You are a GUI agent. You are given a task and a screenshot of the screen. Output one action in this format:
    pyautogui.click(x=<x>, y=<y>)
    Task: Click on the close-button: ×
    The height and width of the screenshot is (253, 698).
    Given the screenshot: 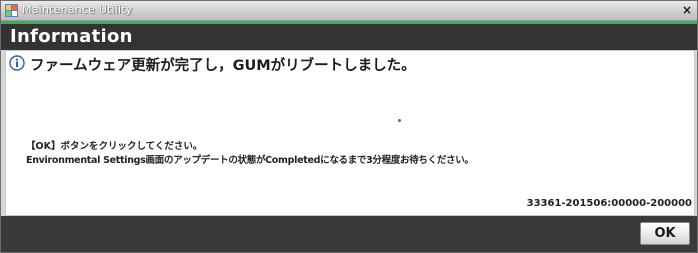 What is the action you would take?
    pyautogui.click(x=687, y=10)
    